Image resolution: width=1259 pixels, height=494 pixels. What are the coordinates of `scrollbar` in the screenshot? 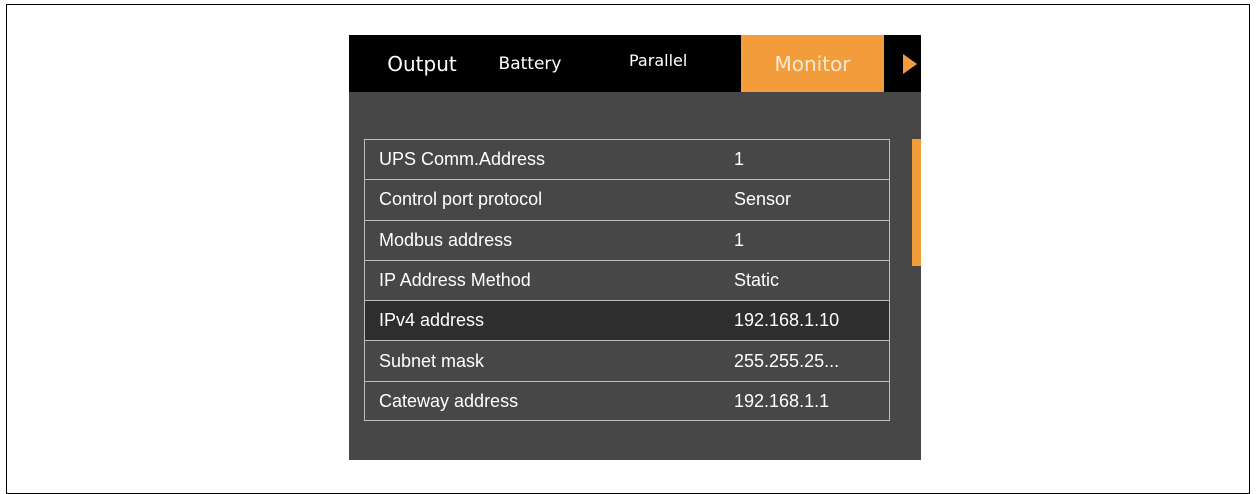 It's located at (916, 202).